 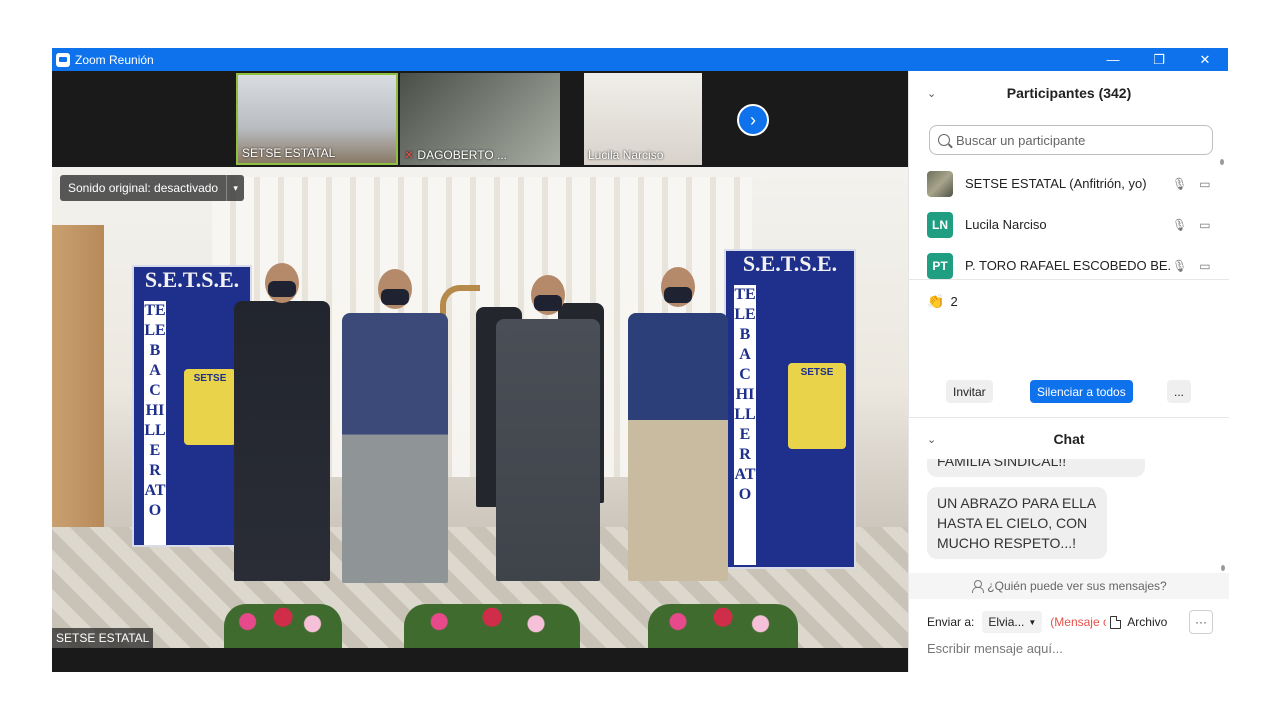 I want to click on reactions-count: 👏 2, so click(x=942, y=301).